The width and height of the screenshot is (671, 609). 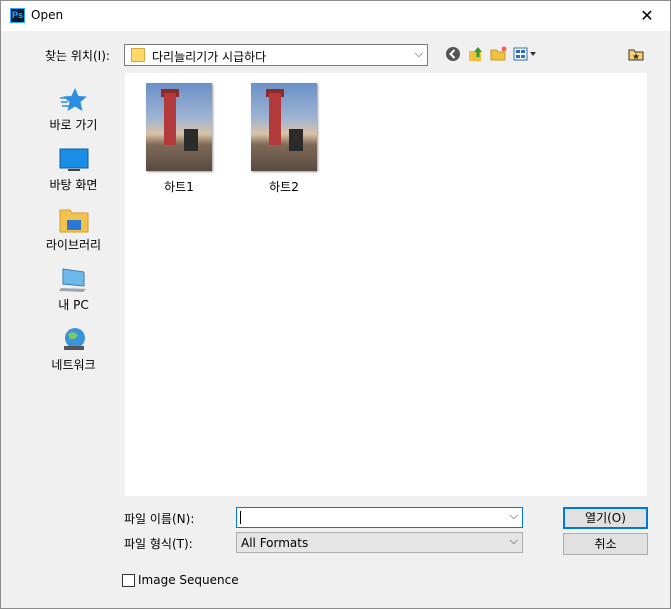 I want to click on filetype-dropdown: All Formats ⌵, so click(x=379, y=542).